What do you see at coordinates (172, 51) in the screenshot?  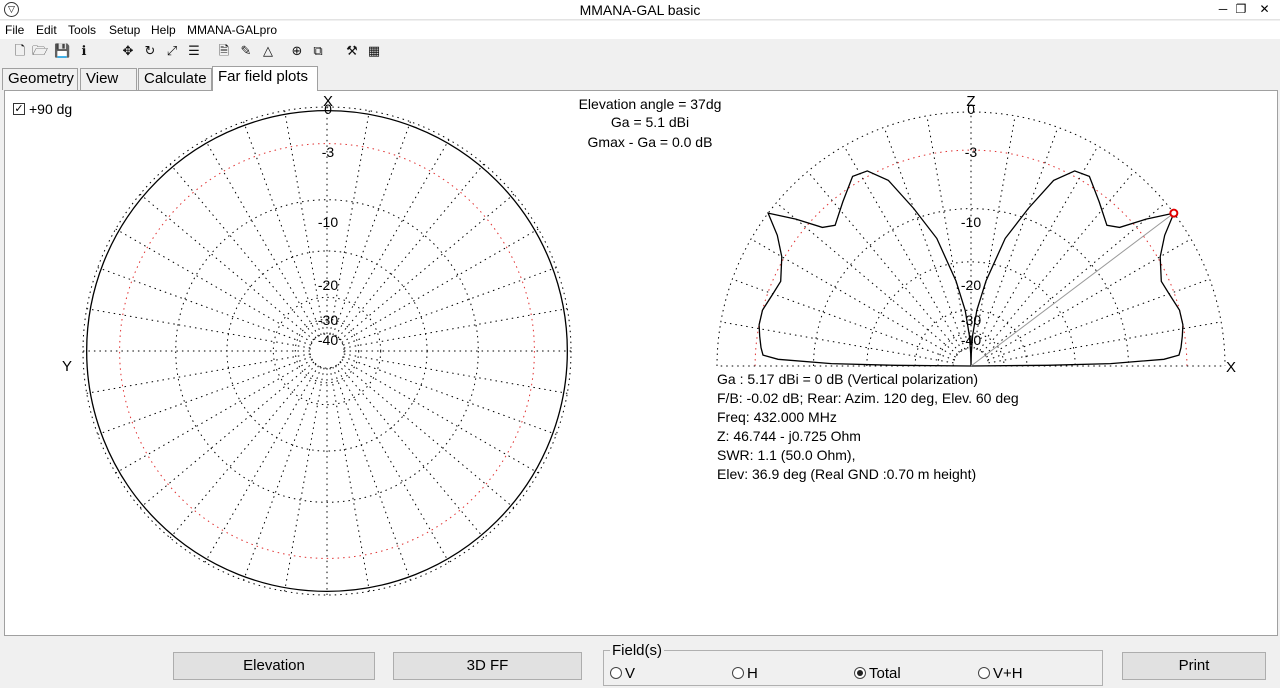 I see `scale-icon: ⤢` at bounding box center [172, 51].